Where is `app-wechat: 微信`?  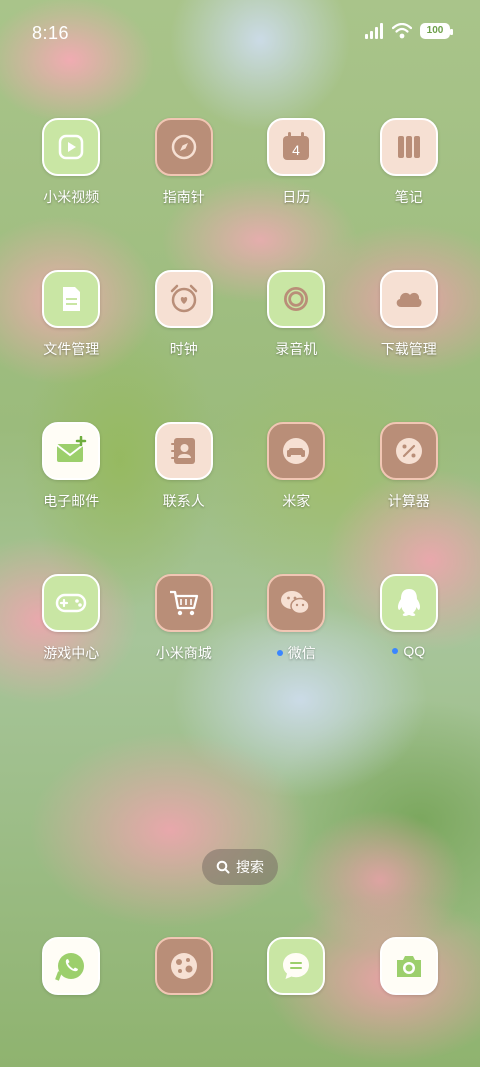 app-wechat: 微信 is located at coordinates (296, 618).